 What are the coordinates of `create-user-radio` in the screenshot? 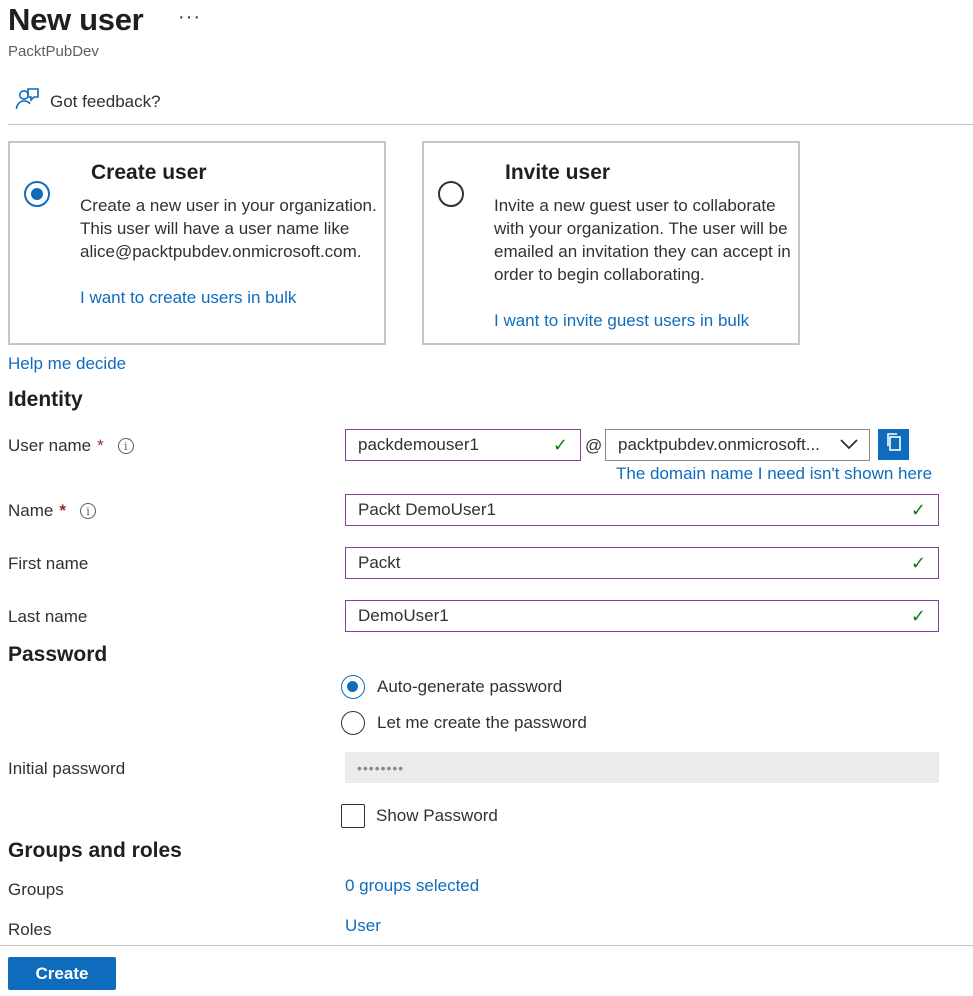 It's located at (37, 194).